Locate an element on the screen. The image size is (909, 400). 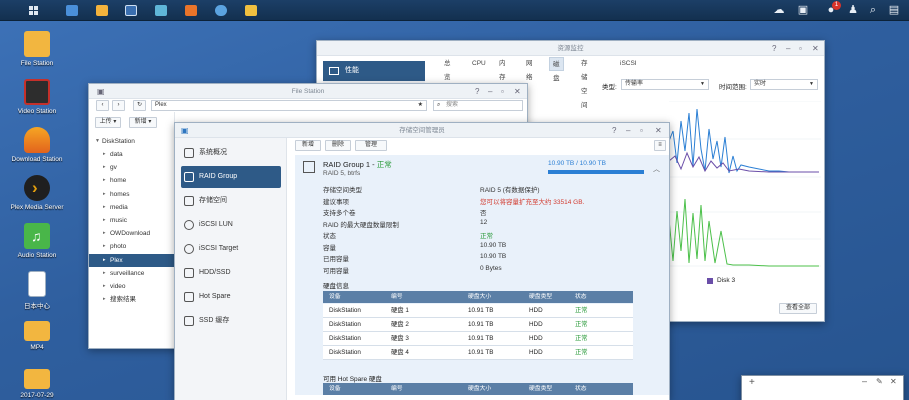
desktop-icon-label: Download Station is located at coordinates (37, 159).